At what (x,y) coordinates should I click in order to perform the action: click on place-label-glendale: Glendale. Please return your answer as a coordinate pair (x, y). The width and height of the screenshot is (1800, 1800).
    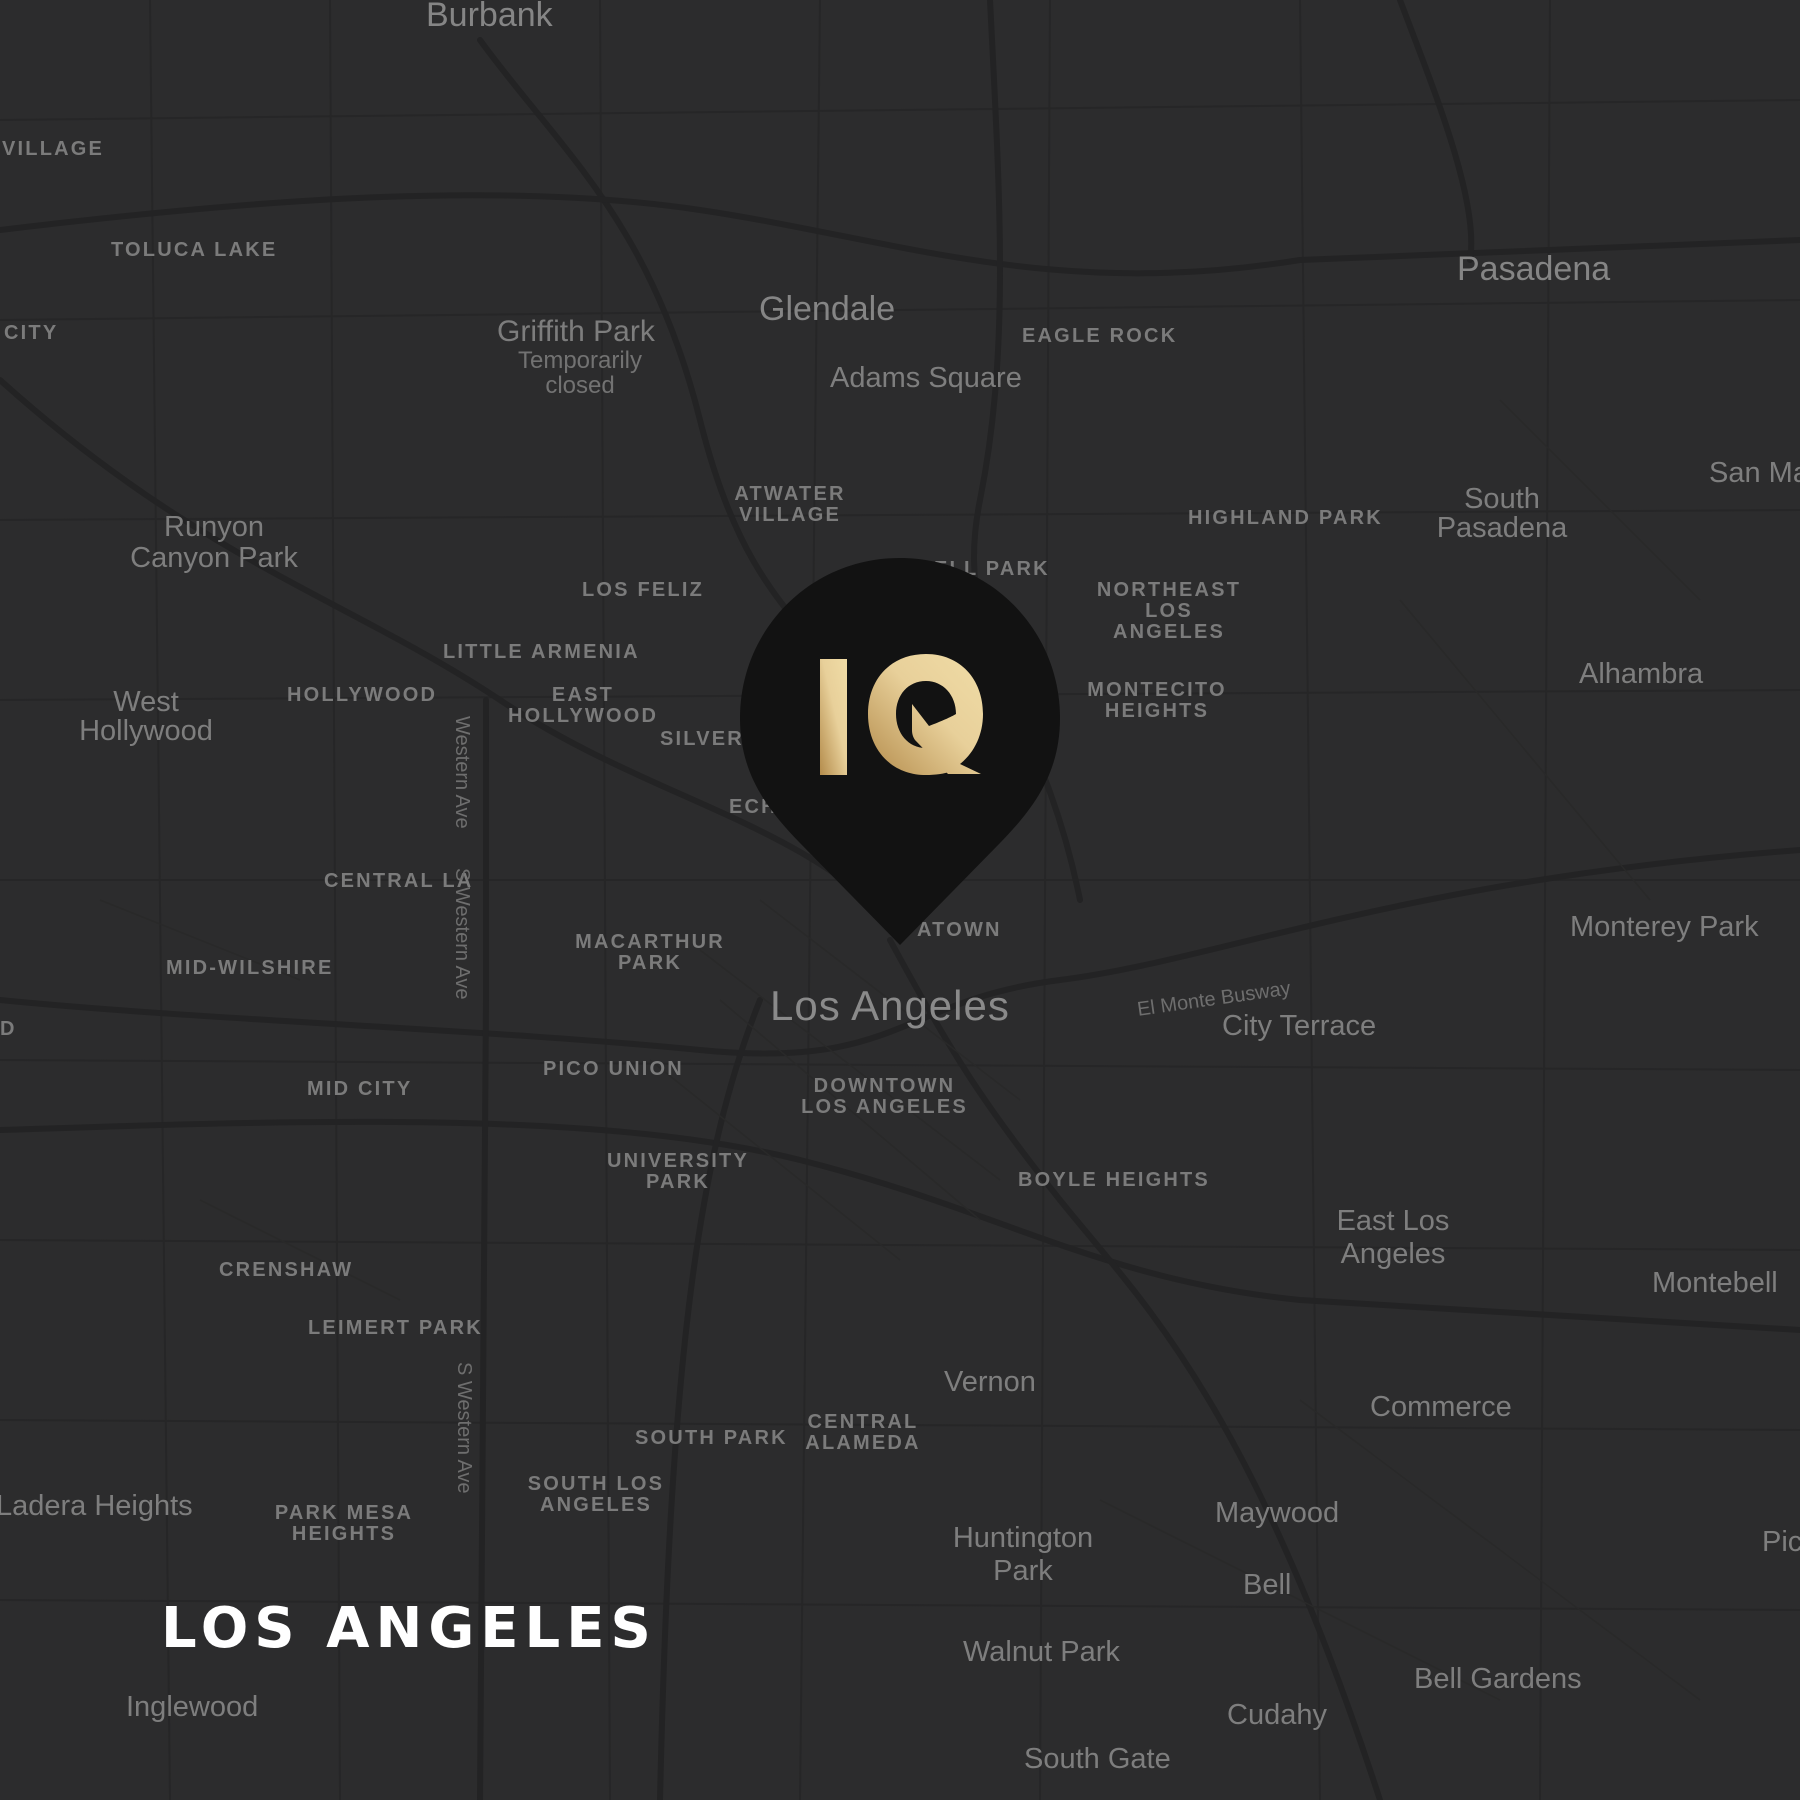
    Looking at the image, I should click on (827, 309).